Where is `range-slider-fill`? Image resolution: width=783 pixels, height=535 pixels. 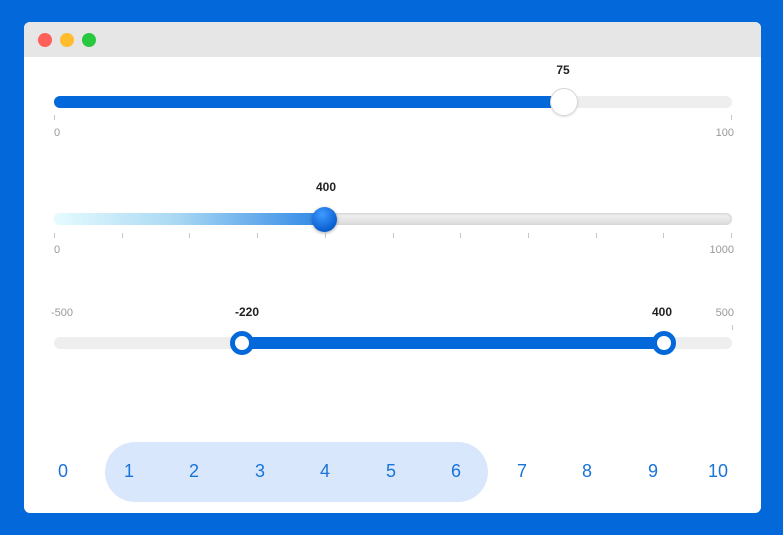 range-slider-fill is located at coordinates (453, 343).